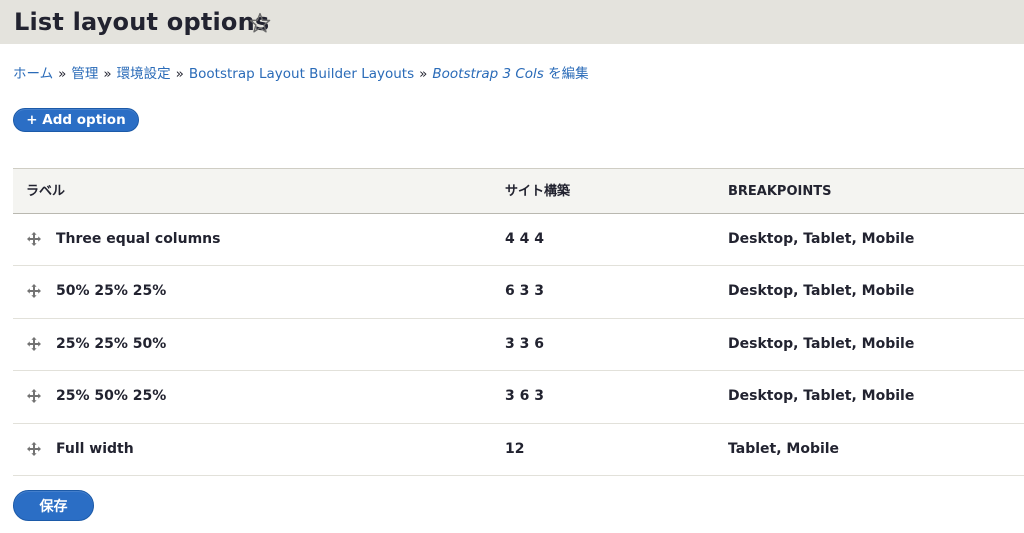 Image resolution: width=1024 pixels, height=533 pixels. Describe the element at coordinates (53, 505) in the screenshot. I see `save-button: 保存` at that location.